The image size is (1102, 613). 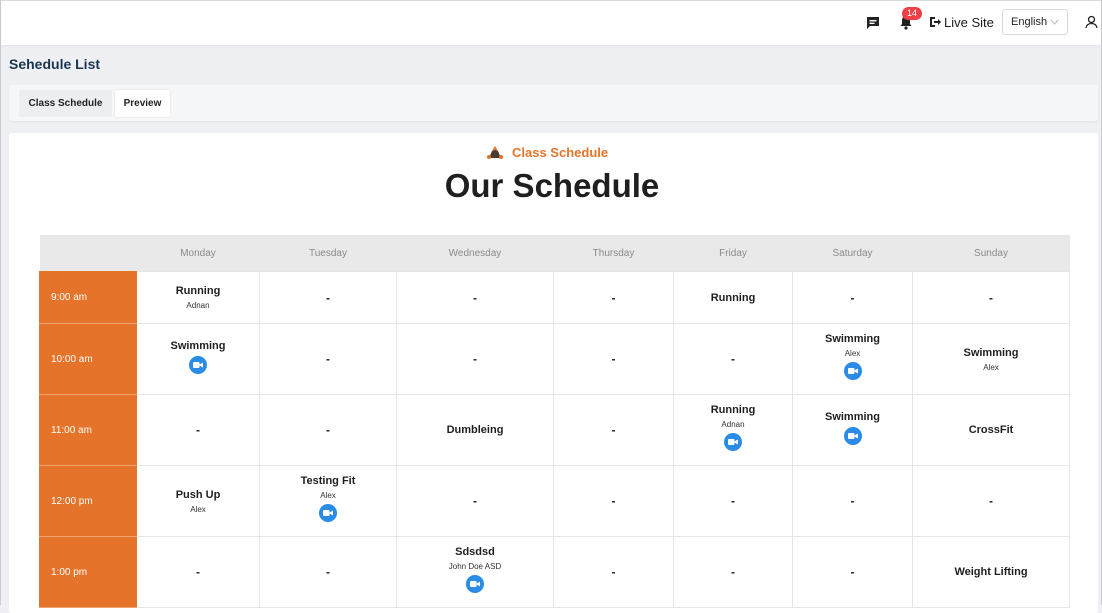 I want to click on table-row: 9:00 am Running Adnan - - - Running - -, so click(x=554, y=297).